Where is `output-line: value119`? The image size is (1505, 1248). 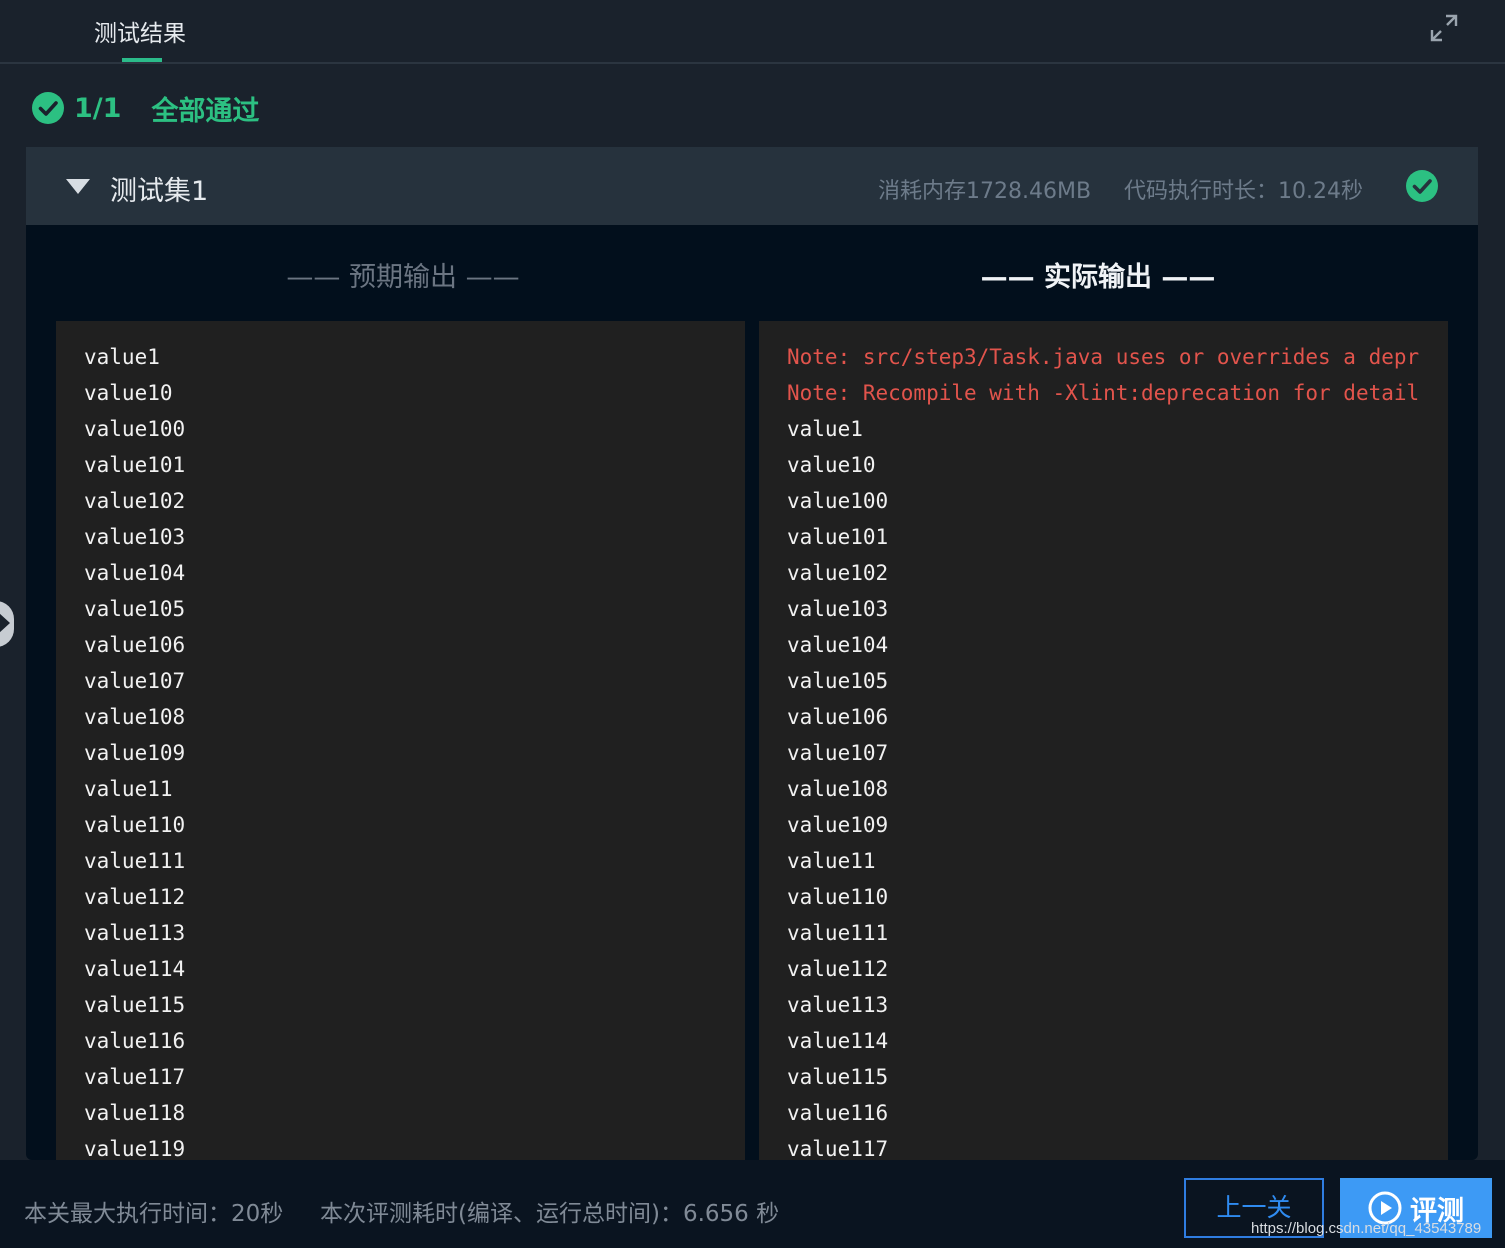
output-line: value119 is located at coordinates (135, 1148).